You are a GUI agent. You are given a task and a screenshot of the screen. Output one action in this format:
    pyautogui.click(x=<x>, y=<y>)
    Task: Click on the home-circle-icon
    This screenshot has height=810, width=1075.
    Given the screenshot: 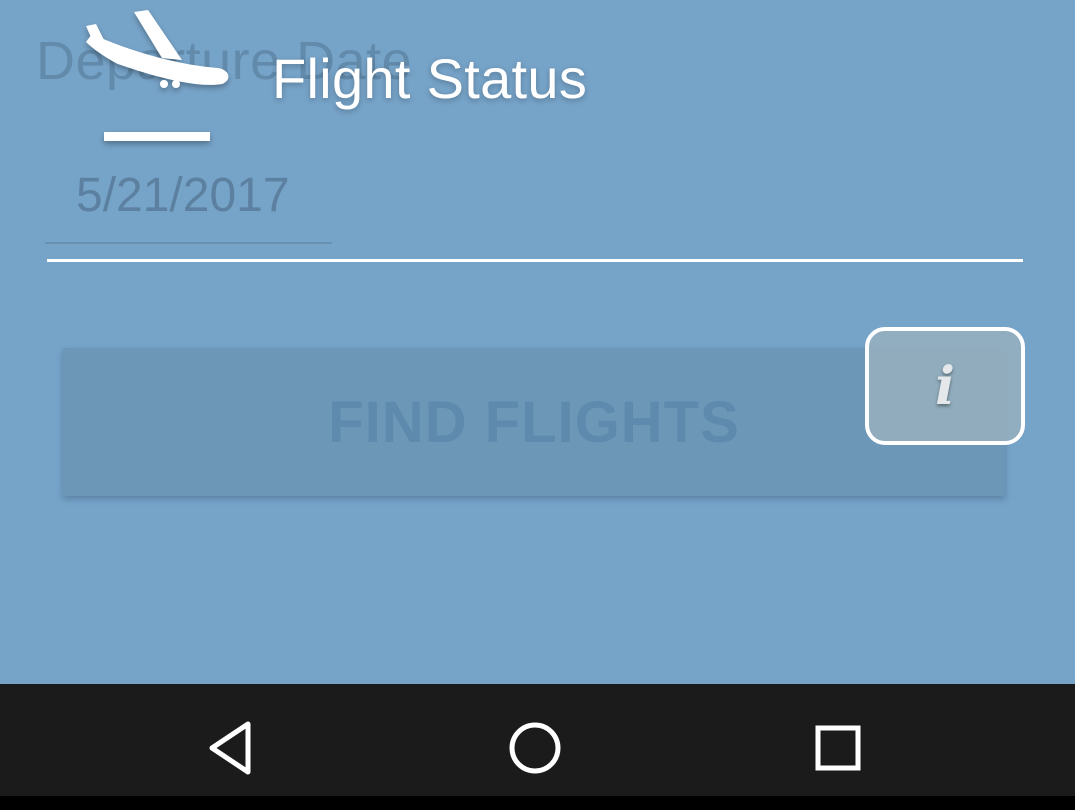 What is the action you would take?
    pyautogui.click(x=535, y=748)
    